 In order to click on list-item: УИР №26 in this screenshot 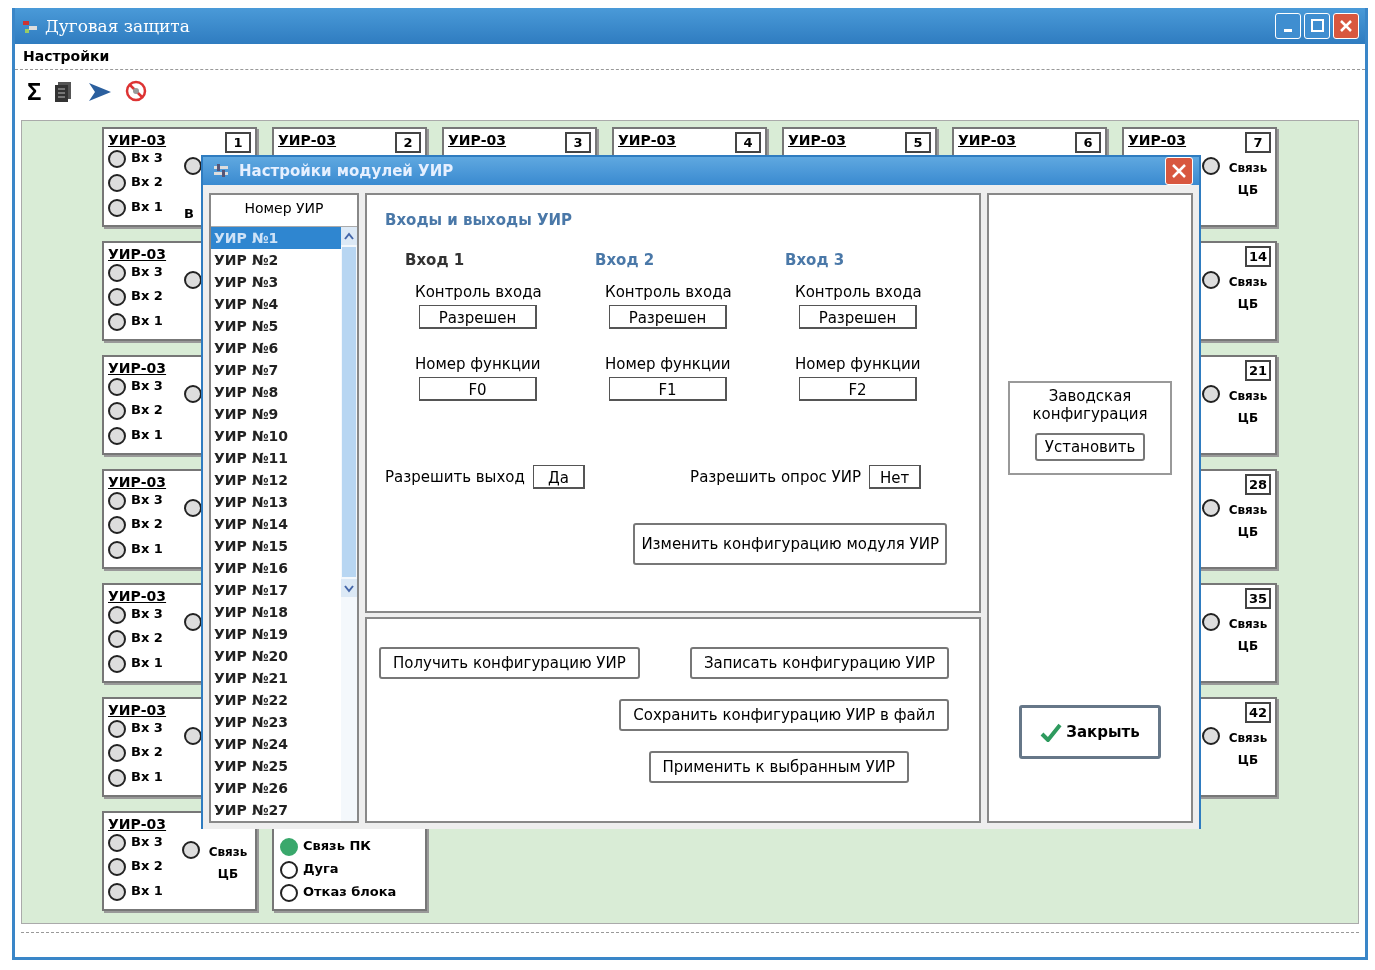, I will do `click(276, 788)`.